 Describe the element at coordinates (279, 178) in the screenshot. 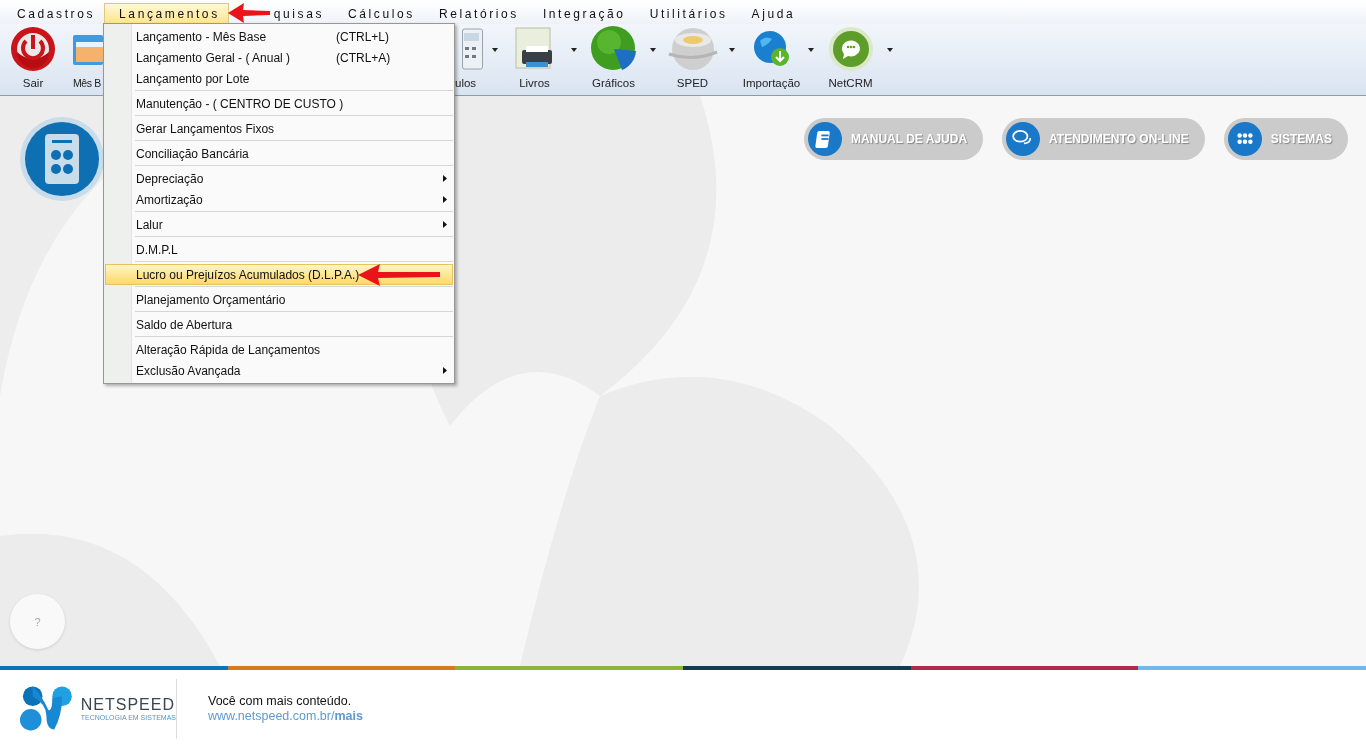

I see `menu-option: Depreciação` at that location.